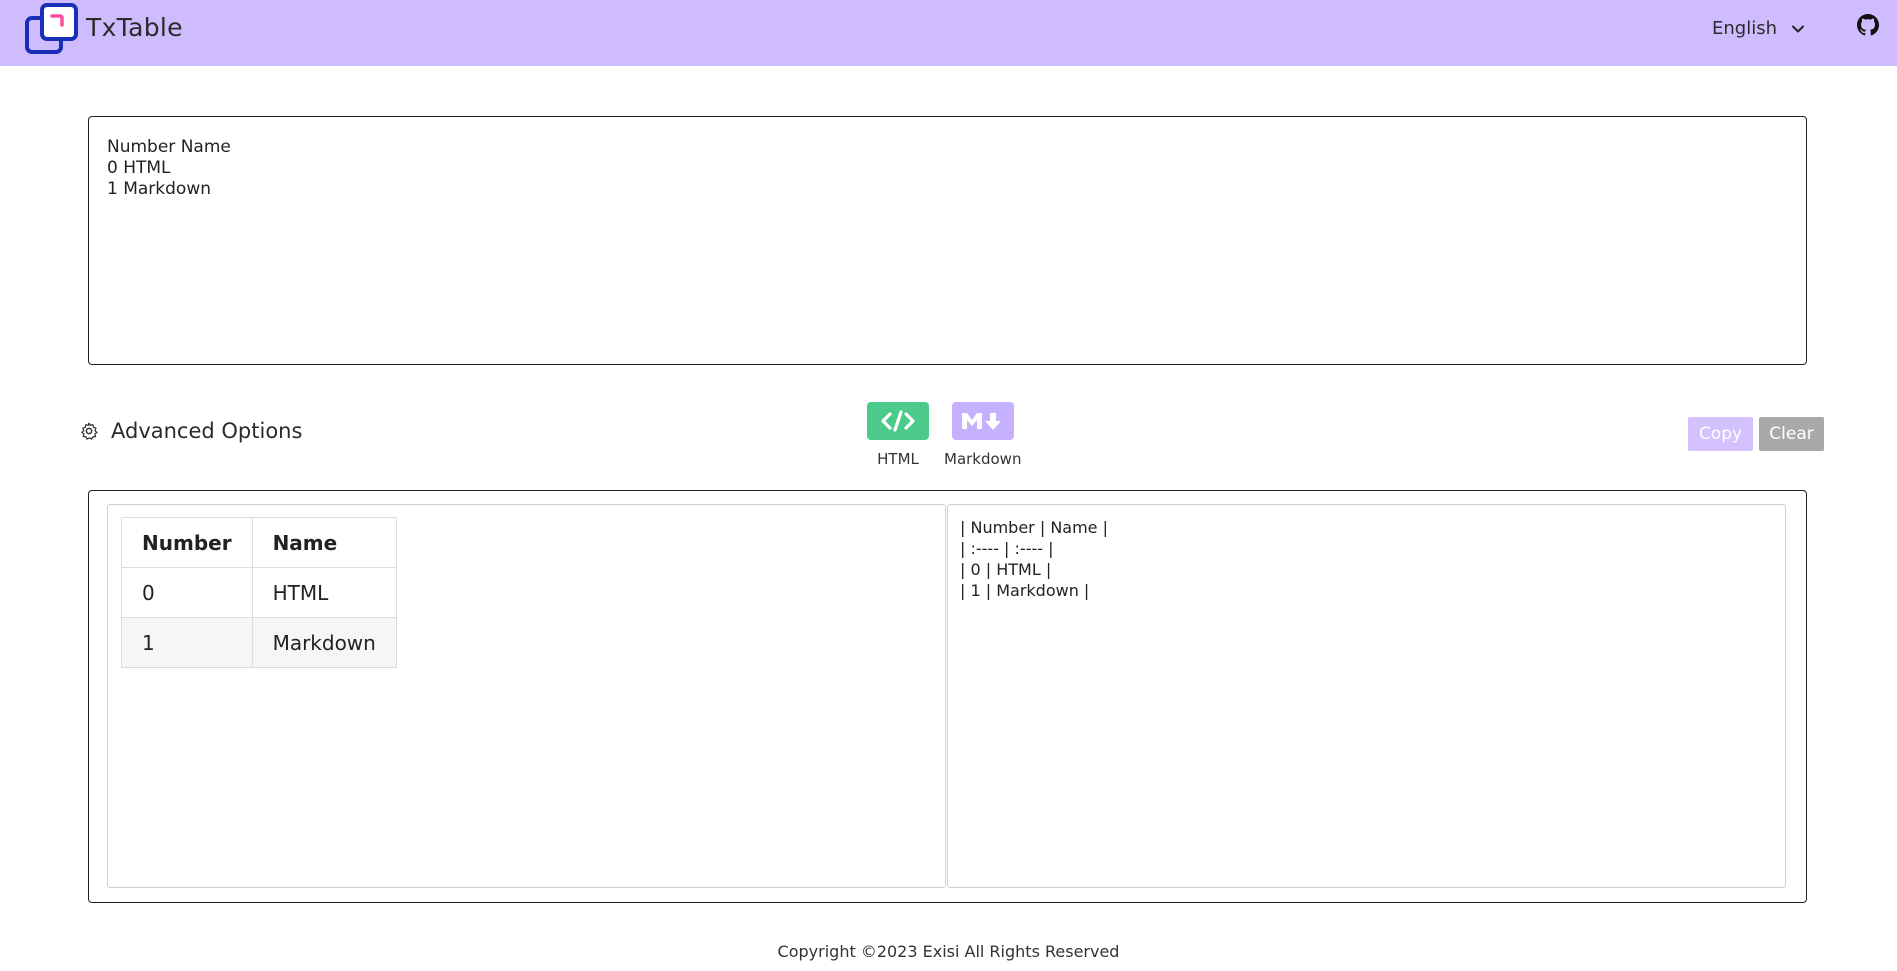  I want to click on table-row: 1 Markdown, so click(259, 642).